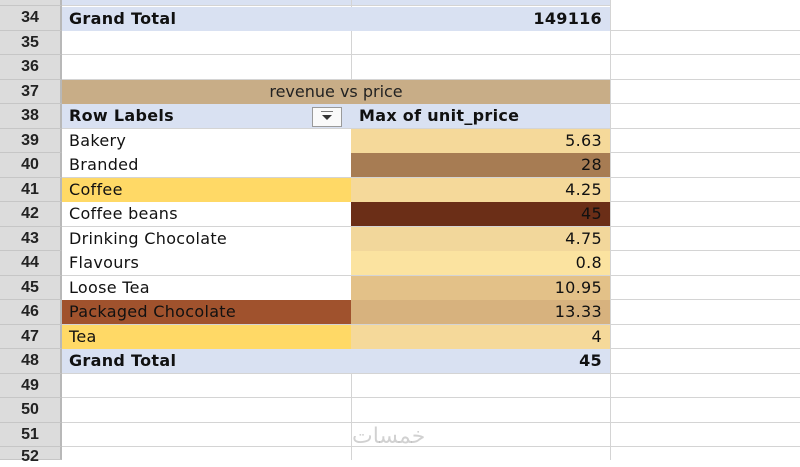 This screenshot has height=467, width=800. I want to click on filter-dropdown-button, so click(327, 117).